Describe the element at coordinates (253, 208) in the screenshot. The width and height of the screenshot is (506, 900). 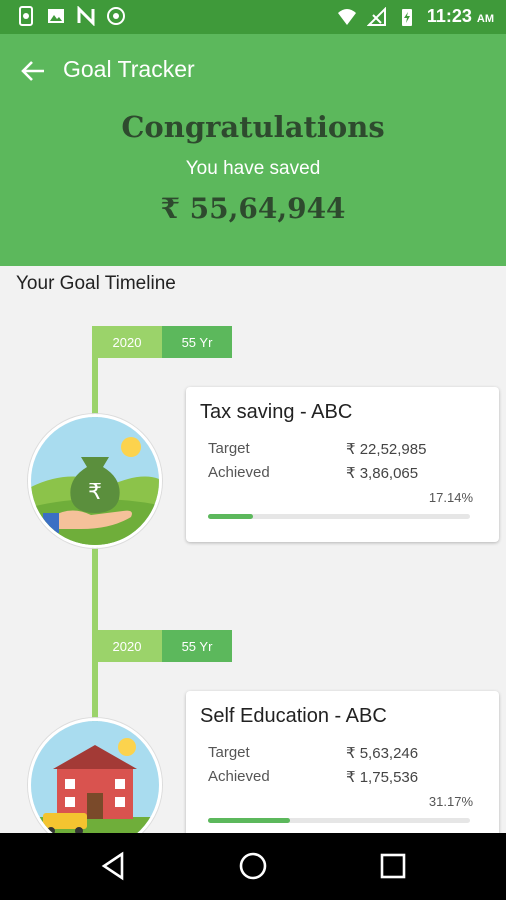
I see `saved-amount: ₹ 55,64,944` at that location.